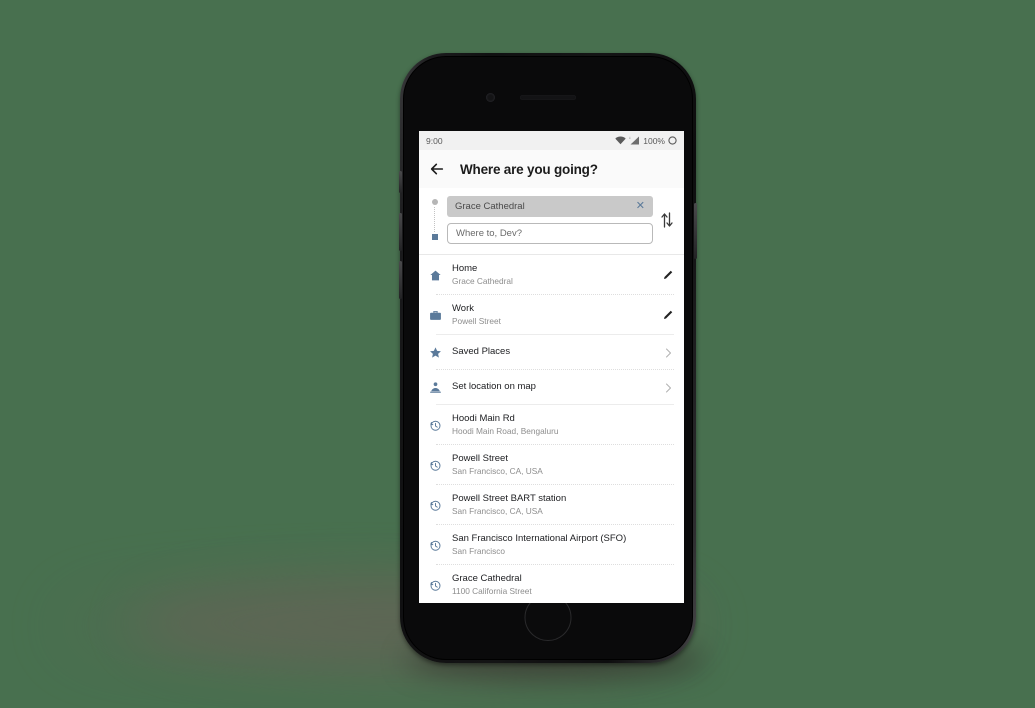  I want to click on search-block: Grace Cathedral ✕, so click(551, 221).